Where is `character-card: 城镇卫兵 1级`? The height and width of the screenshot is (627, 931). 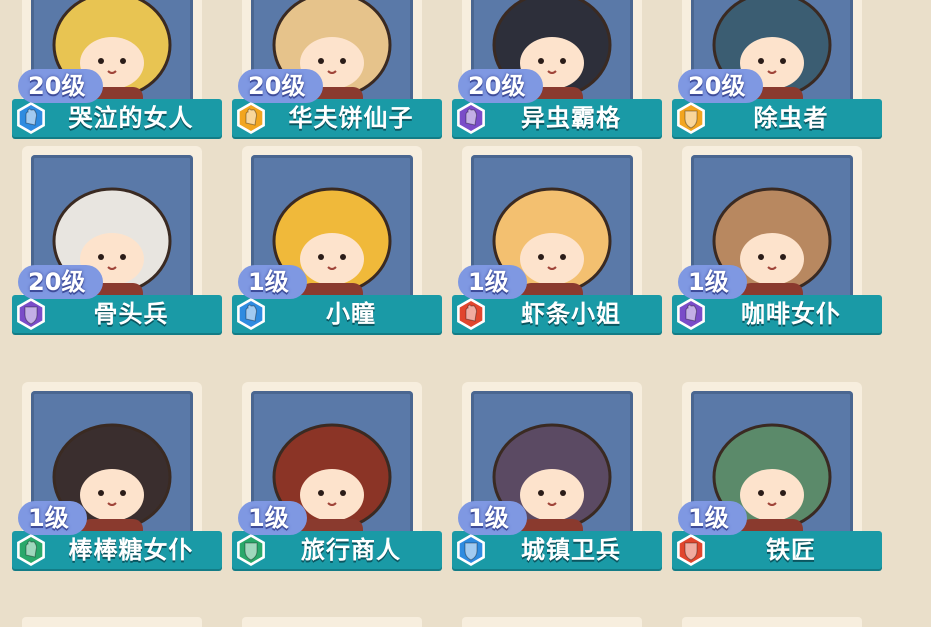 character-card: 城镇卫兵 1级 is located at coordinates (557, 475).